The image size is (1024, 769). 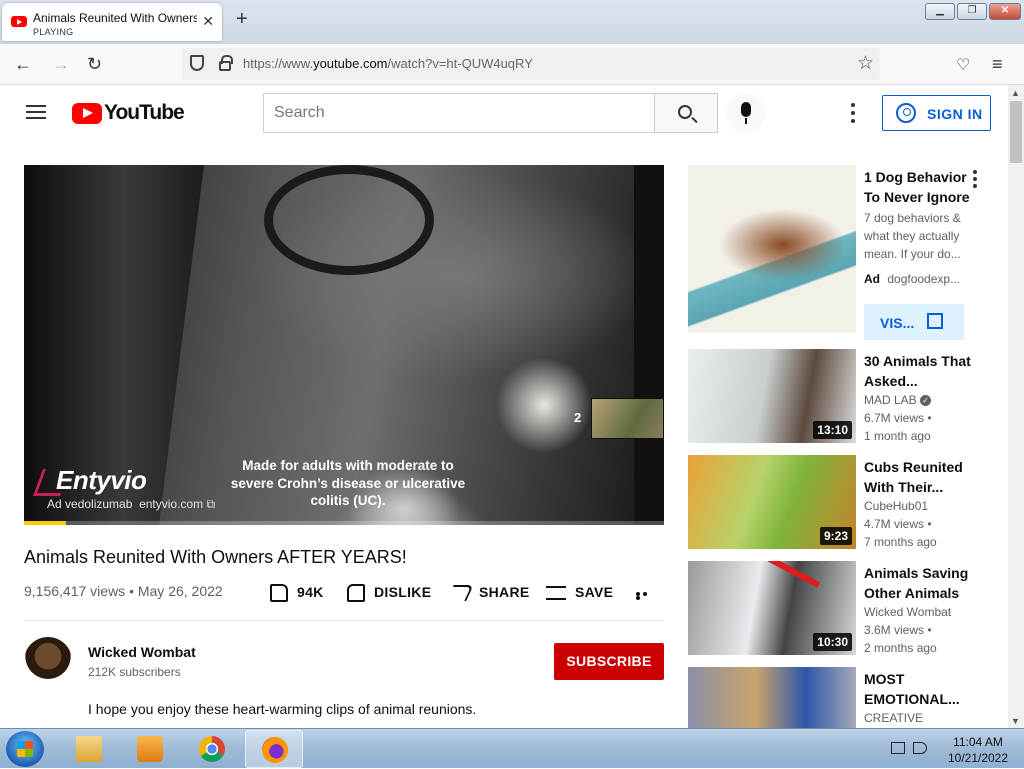 What do you see at coordinates (935, 321) in the screenshot?
I see `external-link-icon` at bounding box center [935, 321].